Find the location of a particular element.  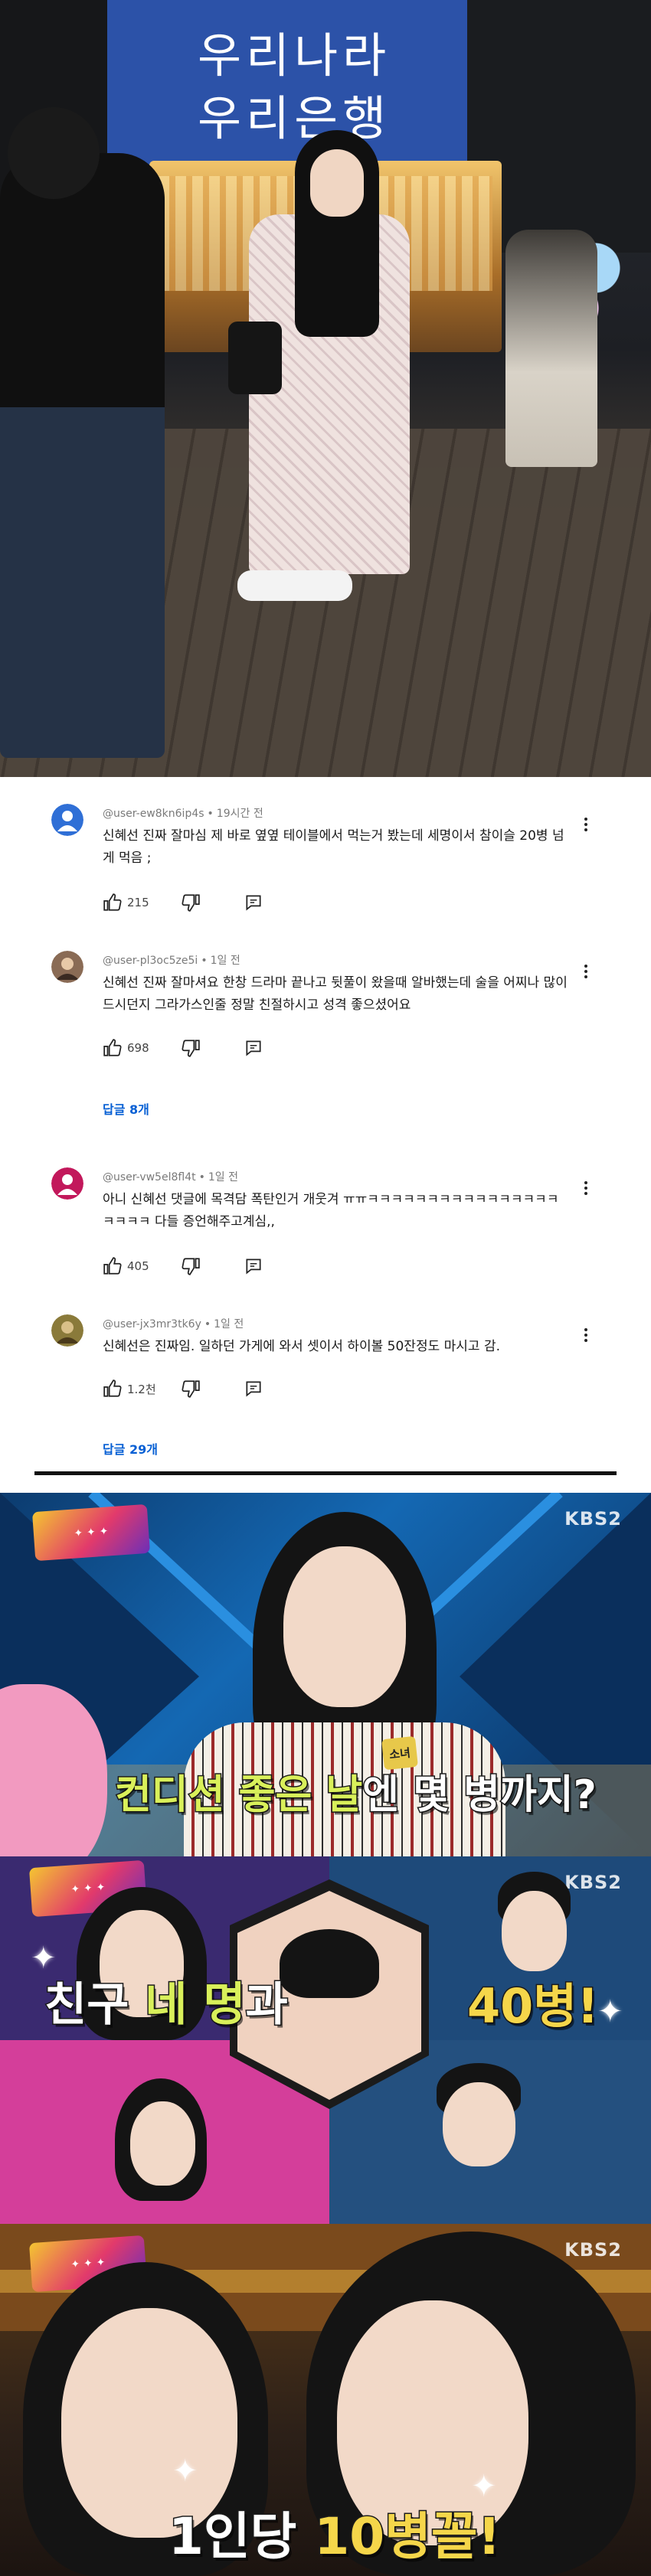

comment-username: @user-jx3mr3tk6y is located at coordinates (152, 1324).